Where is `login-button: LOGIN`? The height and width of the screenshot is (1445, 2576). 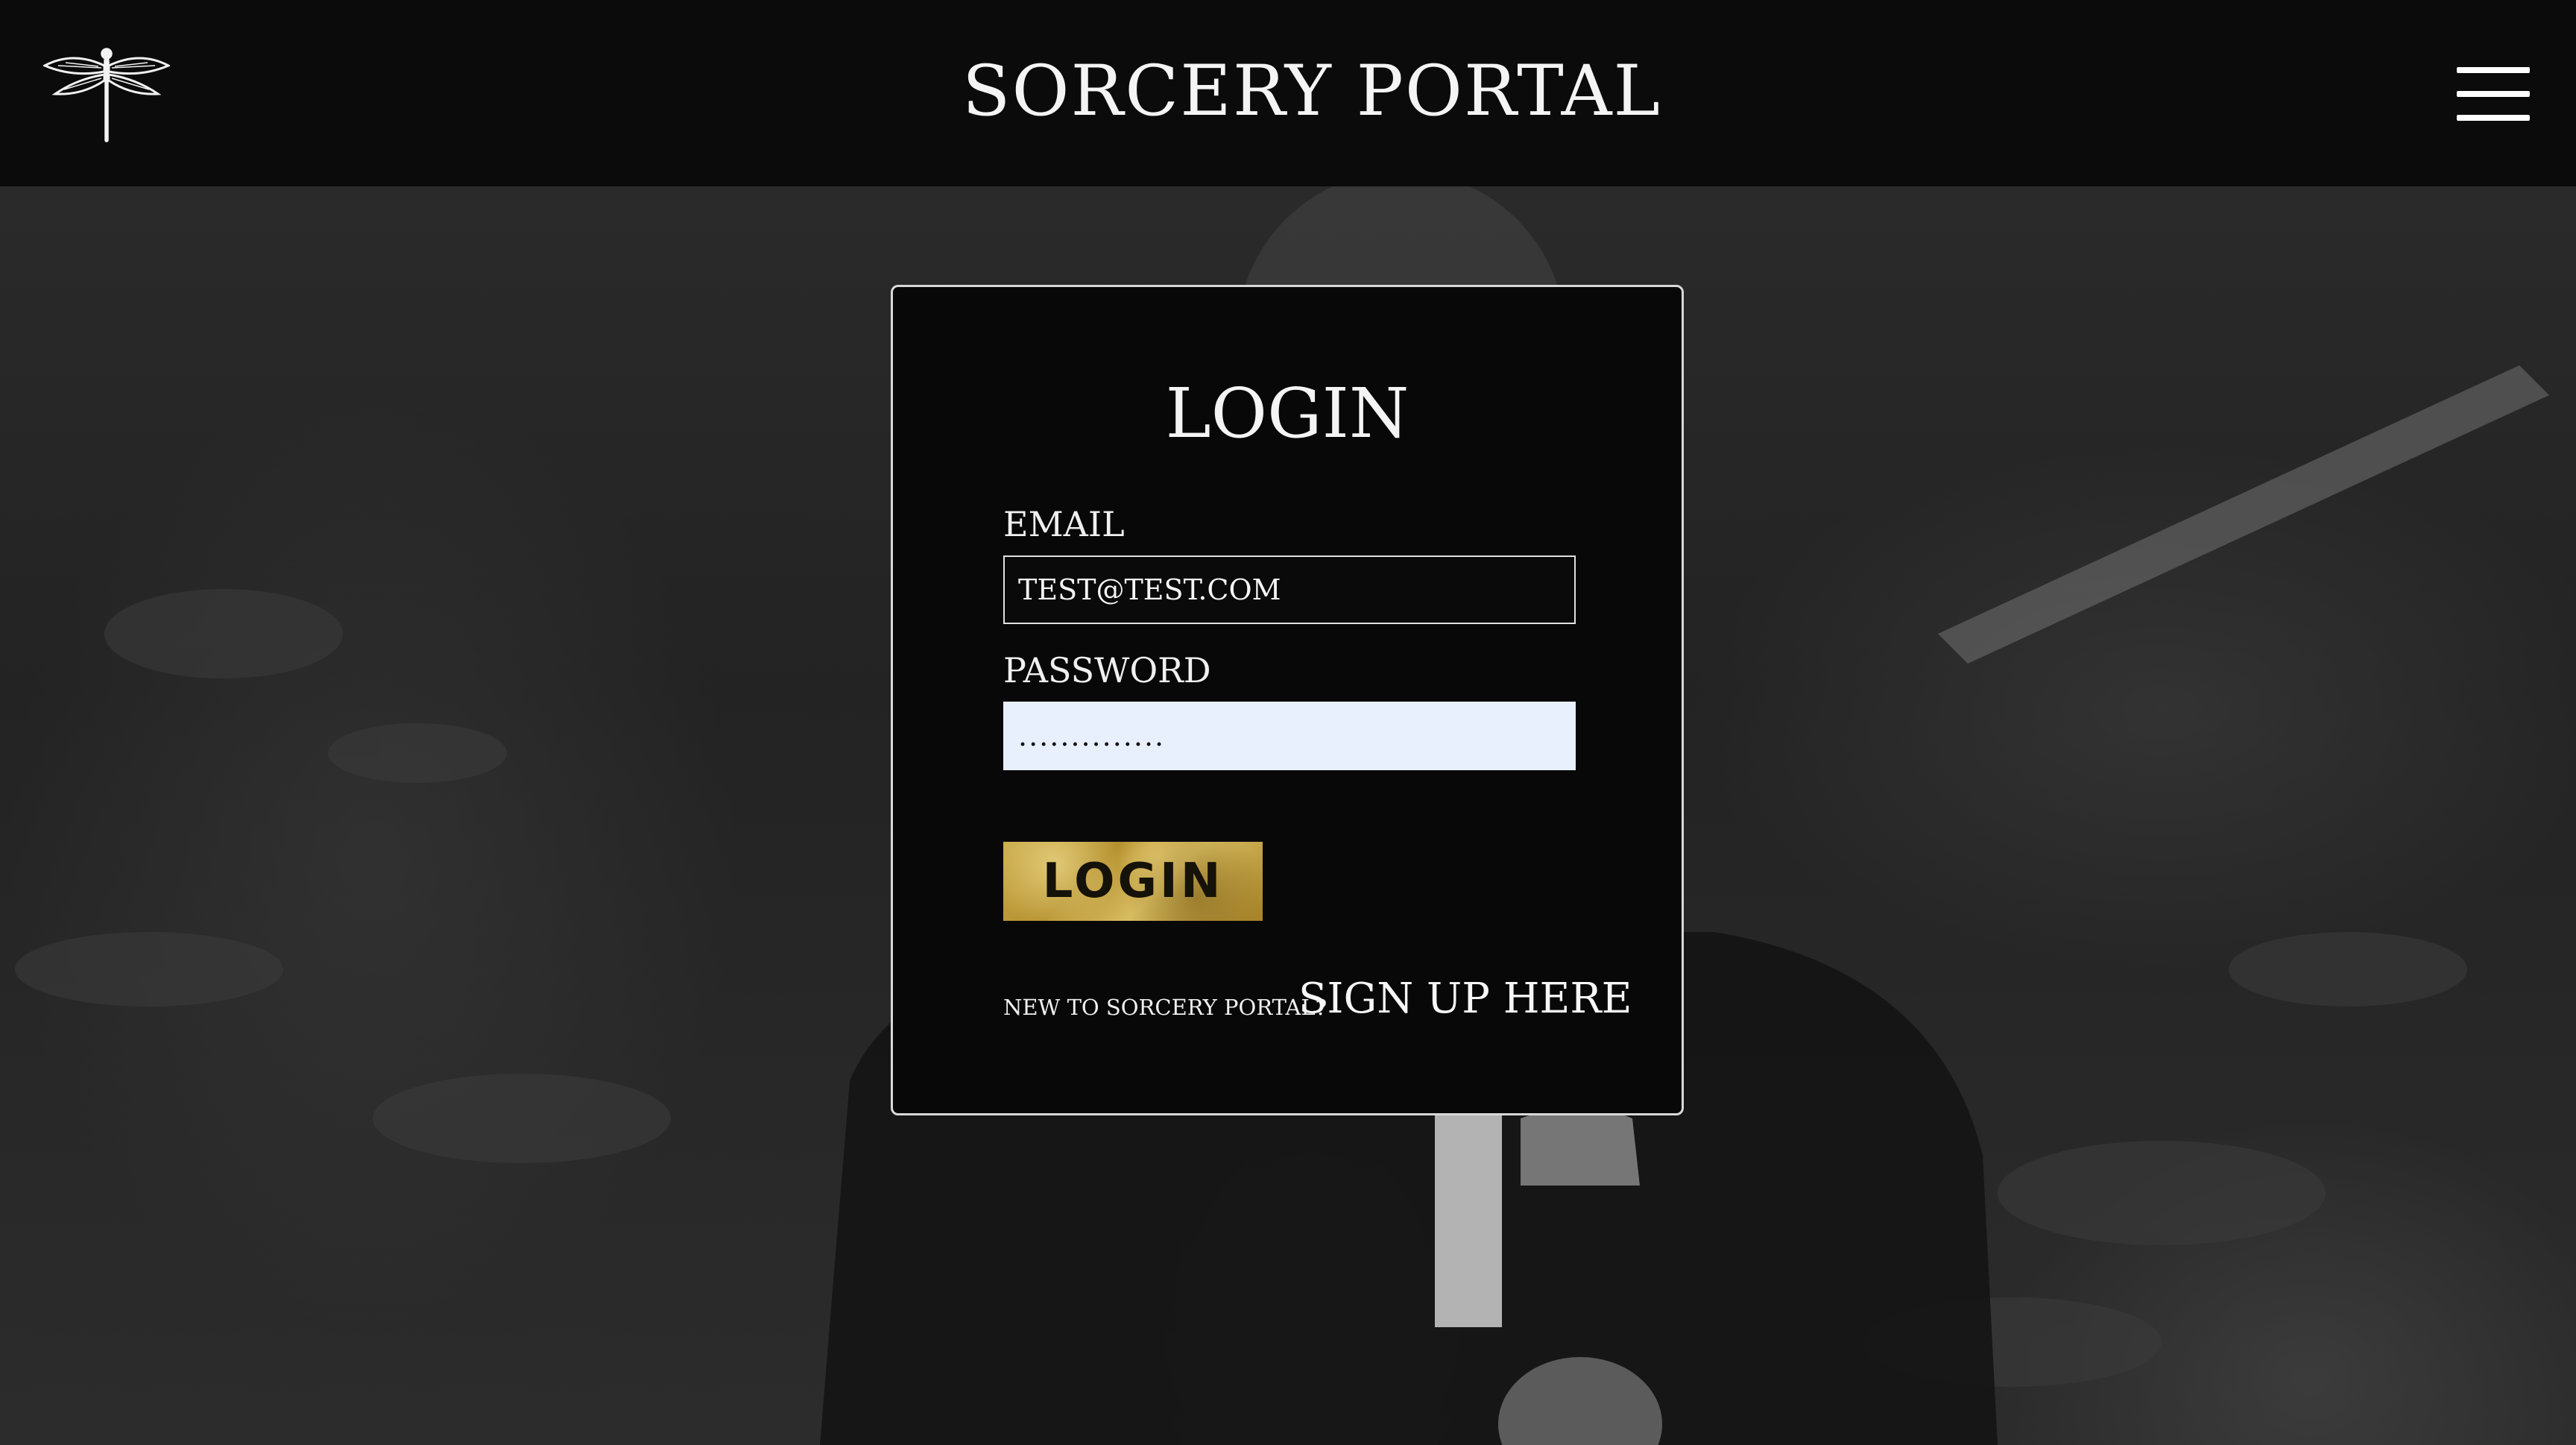
login-button: LOGIN is located at coordinates (1133, 881).